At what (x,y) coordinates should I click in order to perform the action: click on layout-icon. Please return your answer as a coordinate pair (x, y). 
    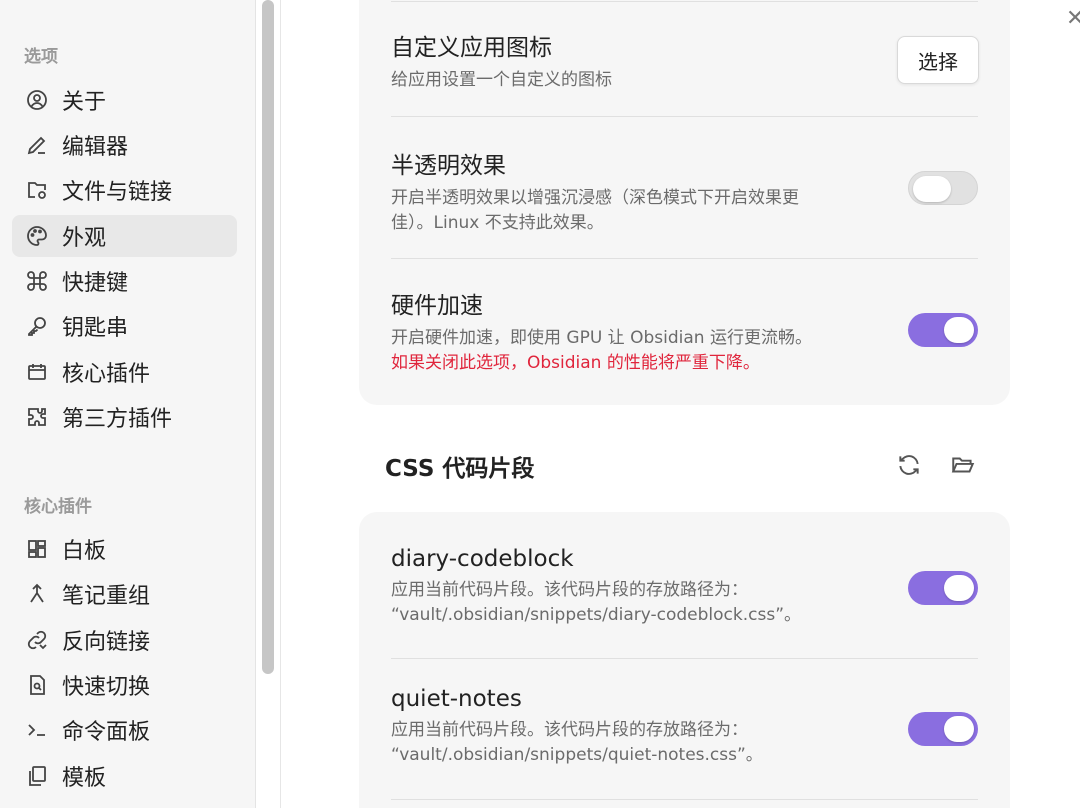
    Looking at the image, I should click on (37, 549).